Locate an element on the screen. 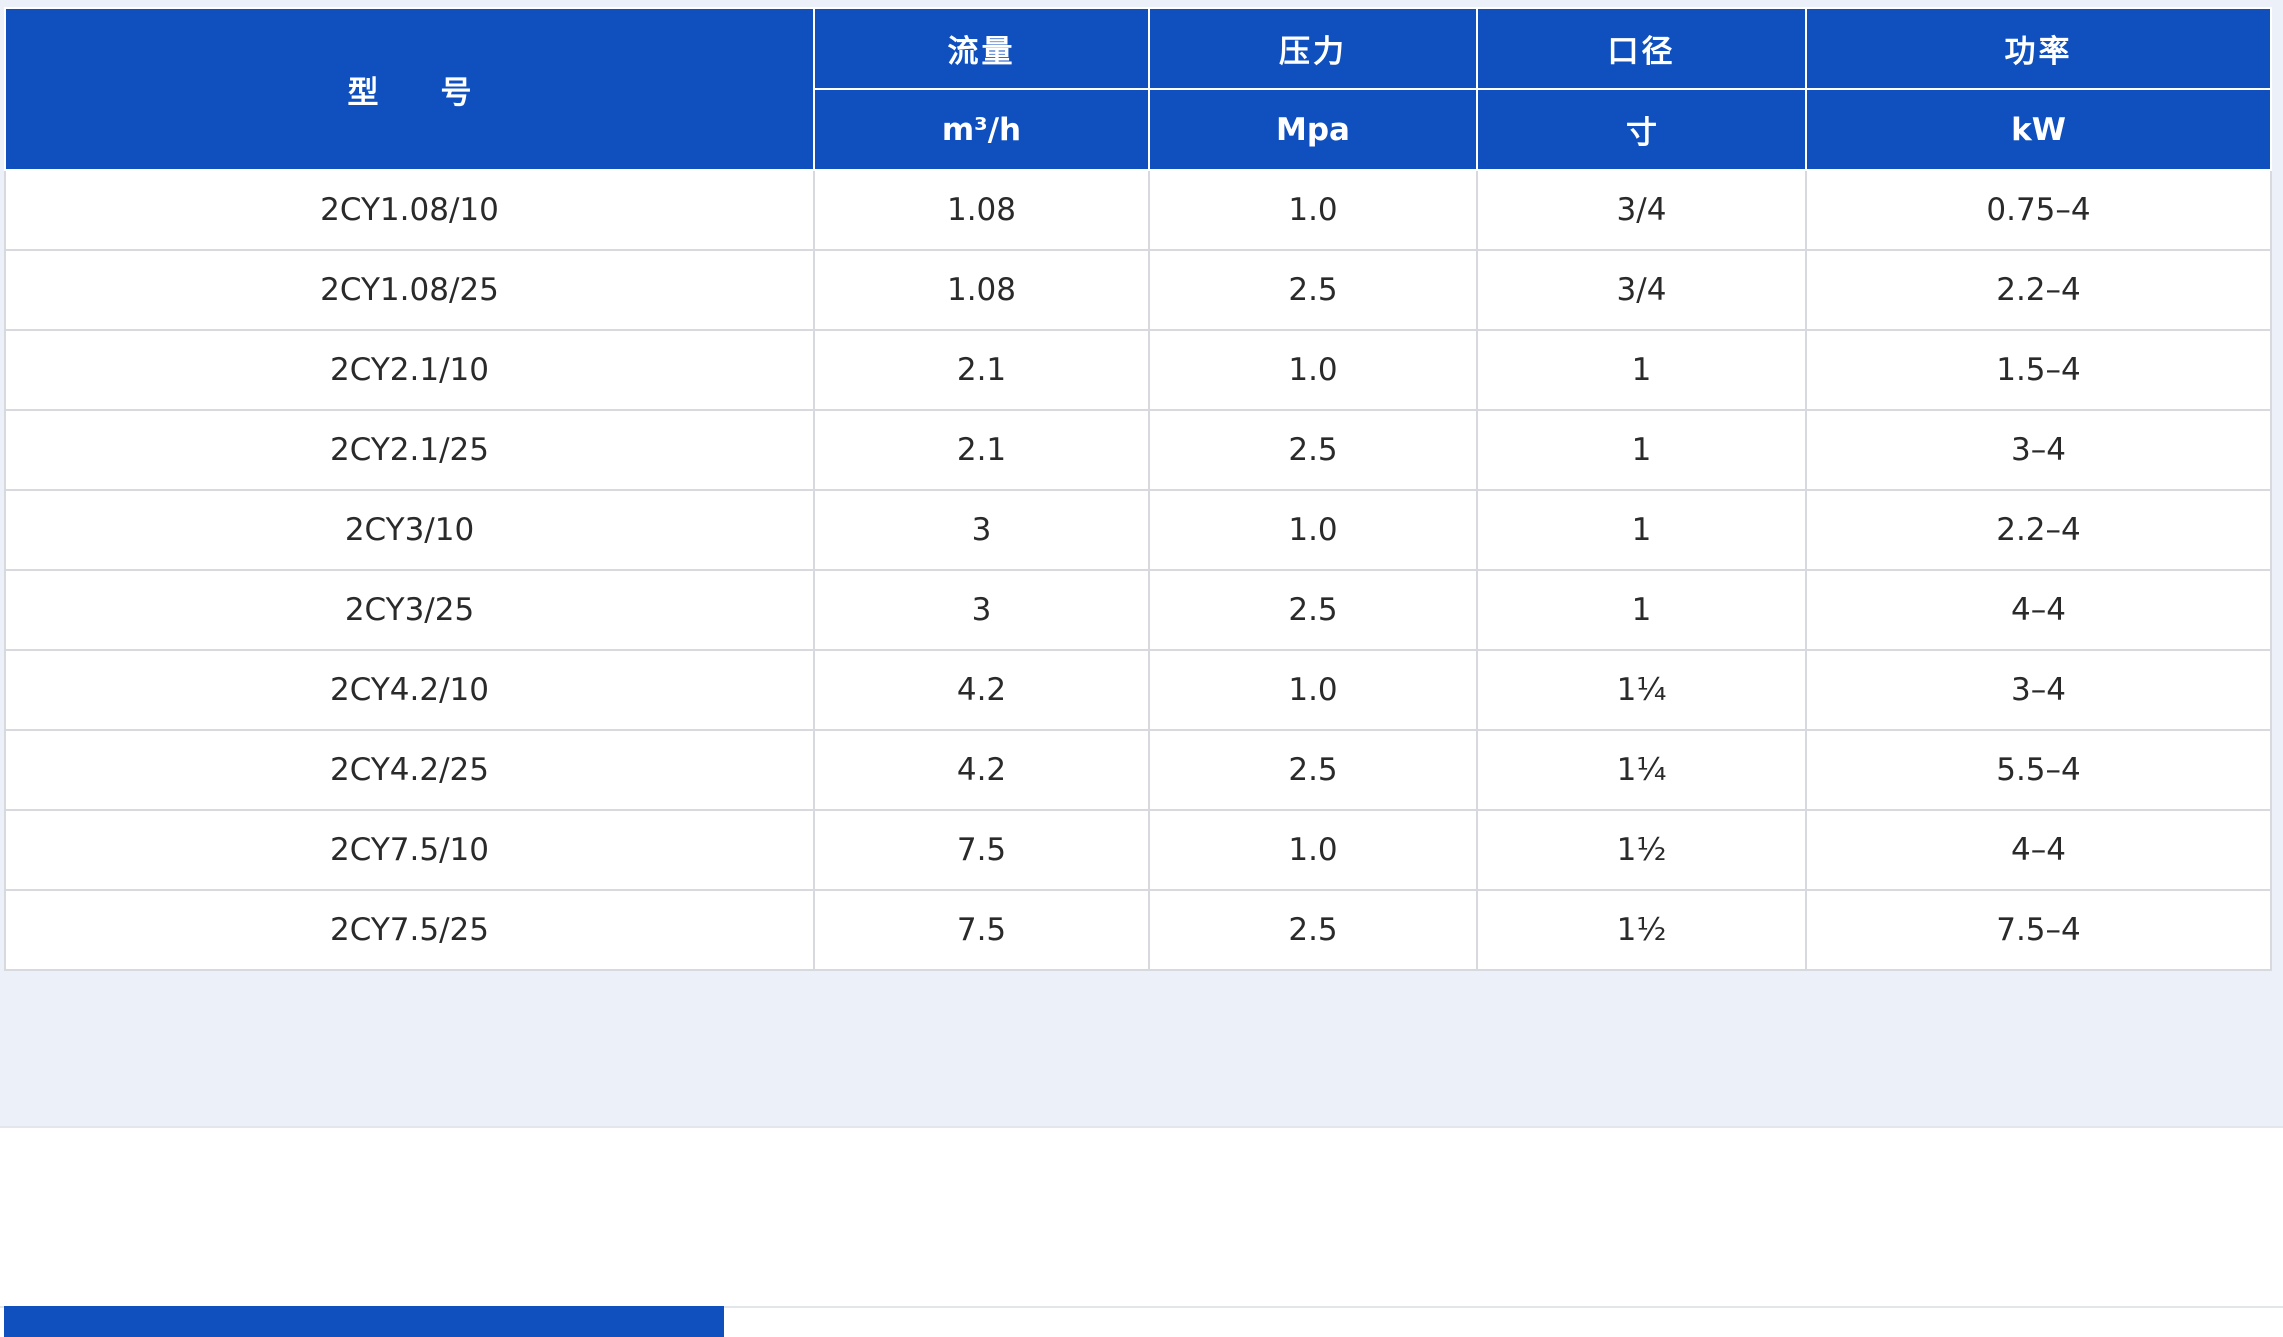 Image resolution: width=2283 pixels, height=1337 pixels. header-row: 型号 流量 压力 口径 功率 is located at coordinates (1138, 89).